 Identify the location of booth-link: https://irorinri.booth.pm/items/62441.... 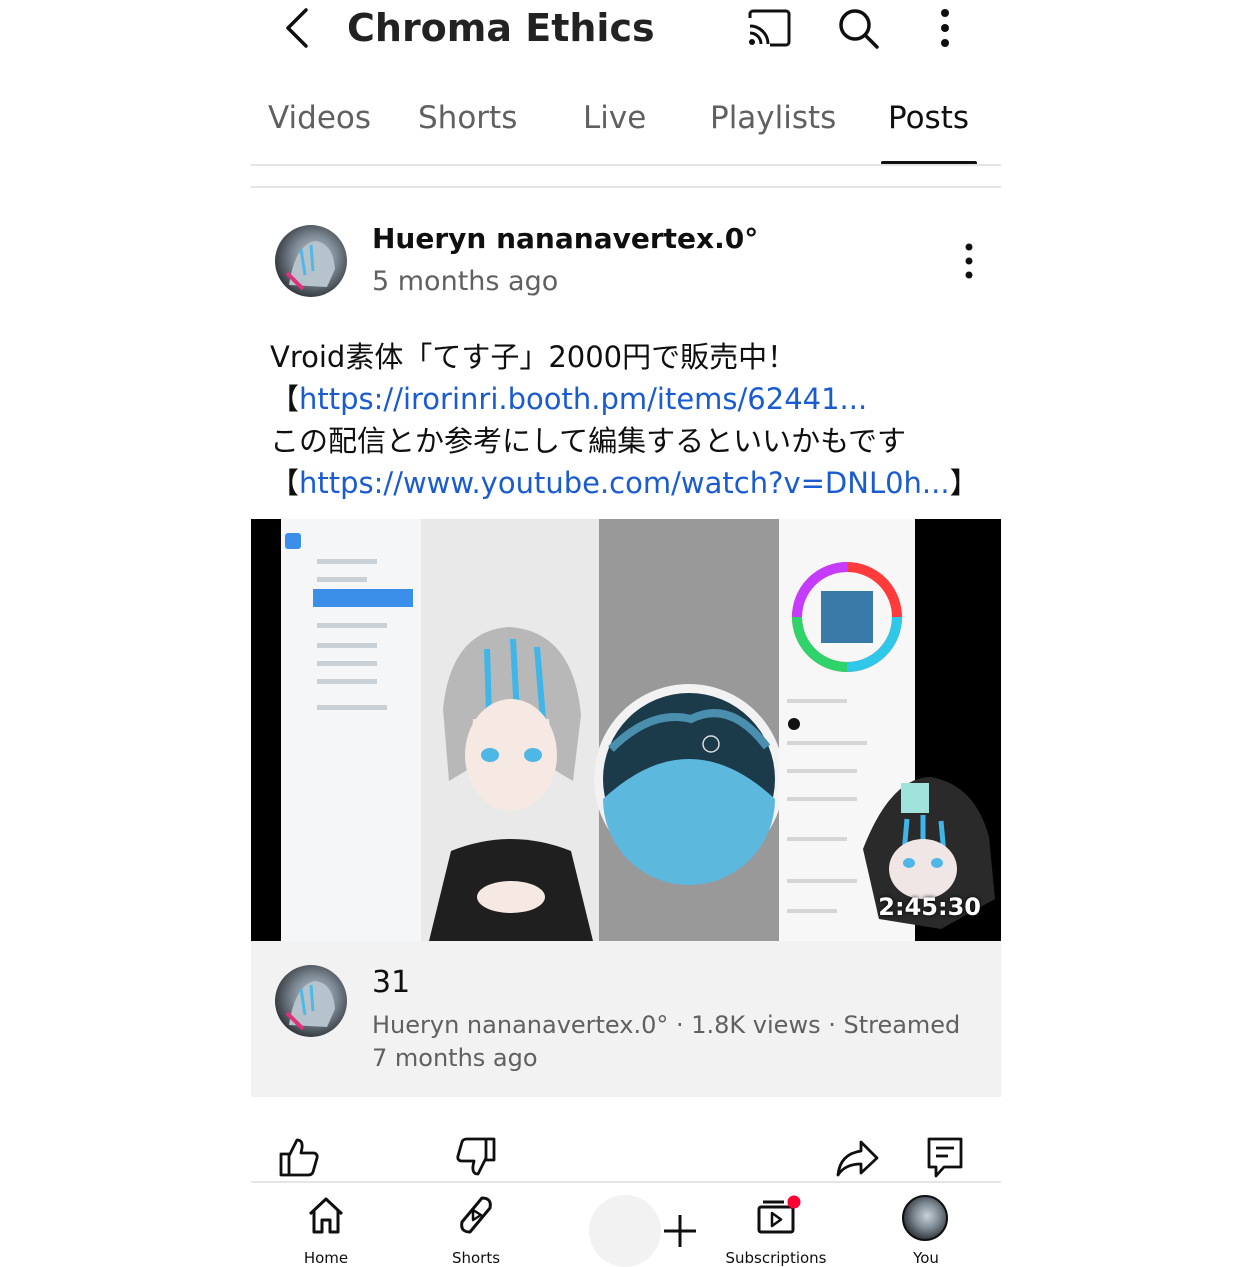
(583, 399).